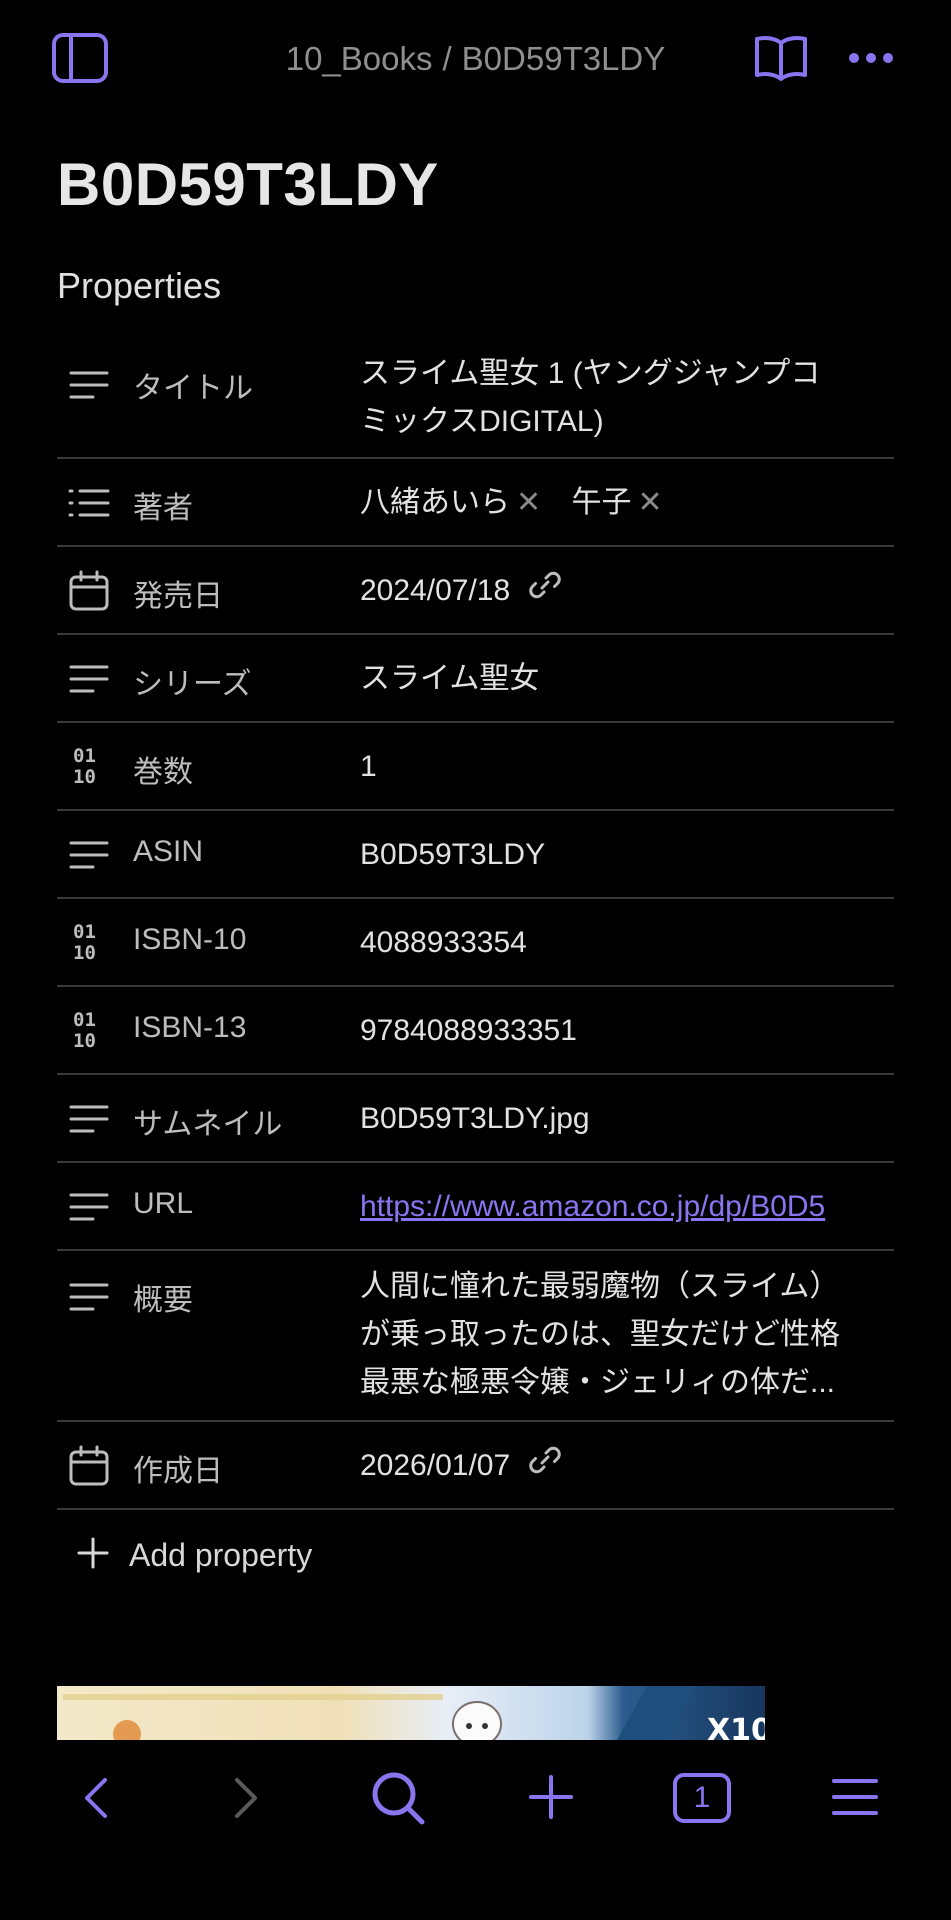 The image size is (951, 1920). What do you see at coordinates (590, 373) in the screenshot?
I see `value-line: スライム聖女 1 (ヤングジャンプコ` at bounding box center [590, 373].